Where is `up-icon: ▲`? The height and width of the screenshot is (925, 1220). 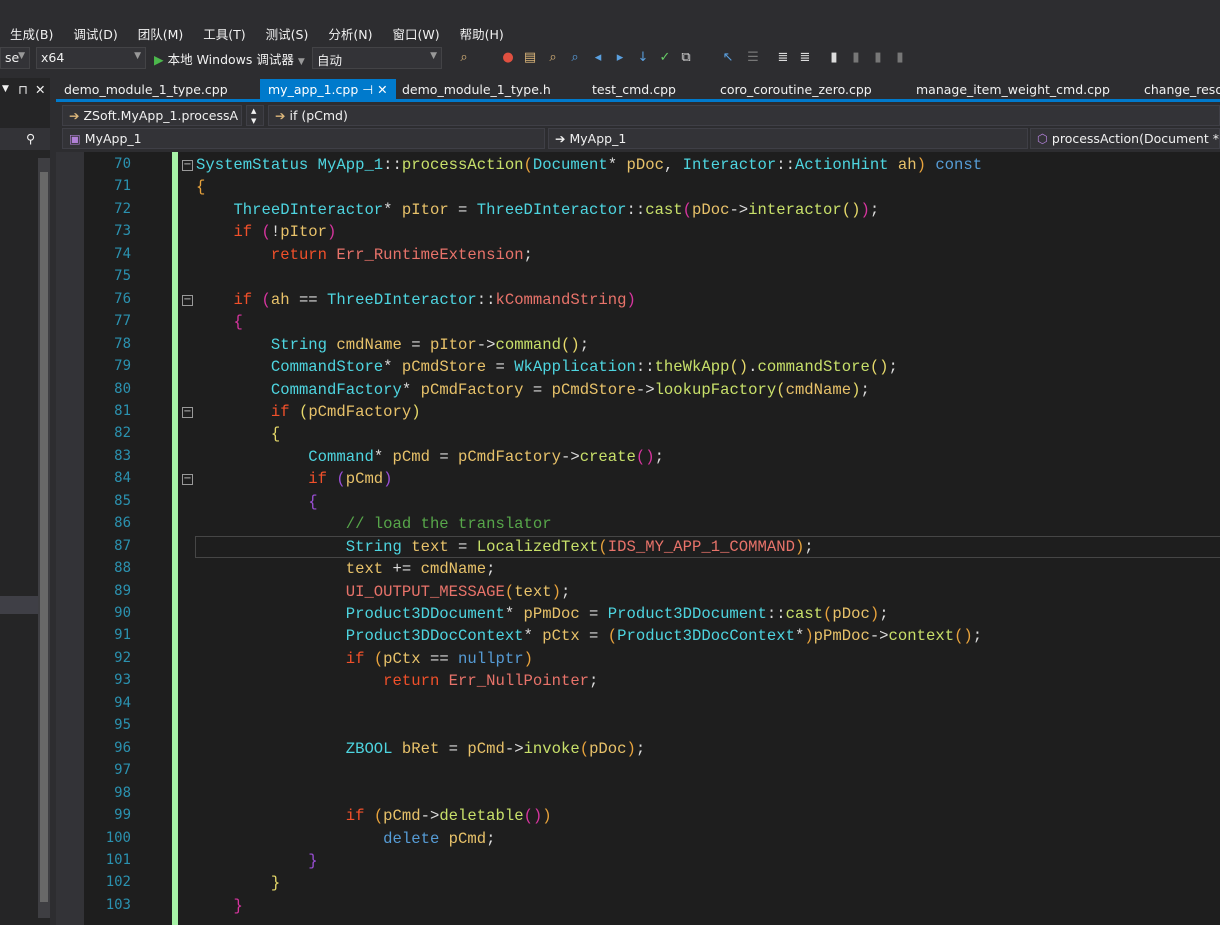 up-icon: ▲ is located at coordinates (253, 111).